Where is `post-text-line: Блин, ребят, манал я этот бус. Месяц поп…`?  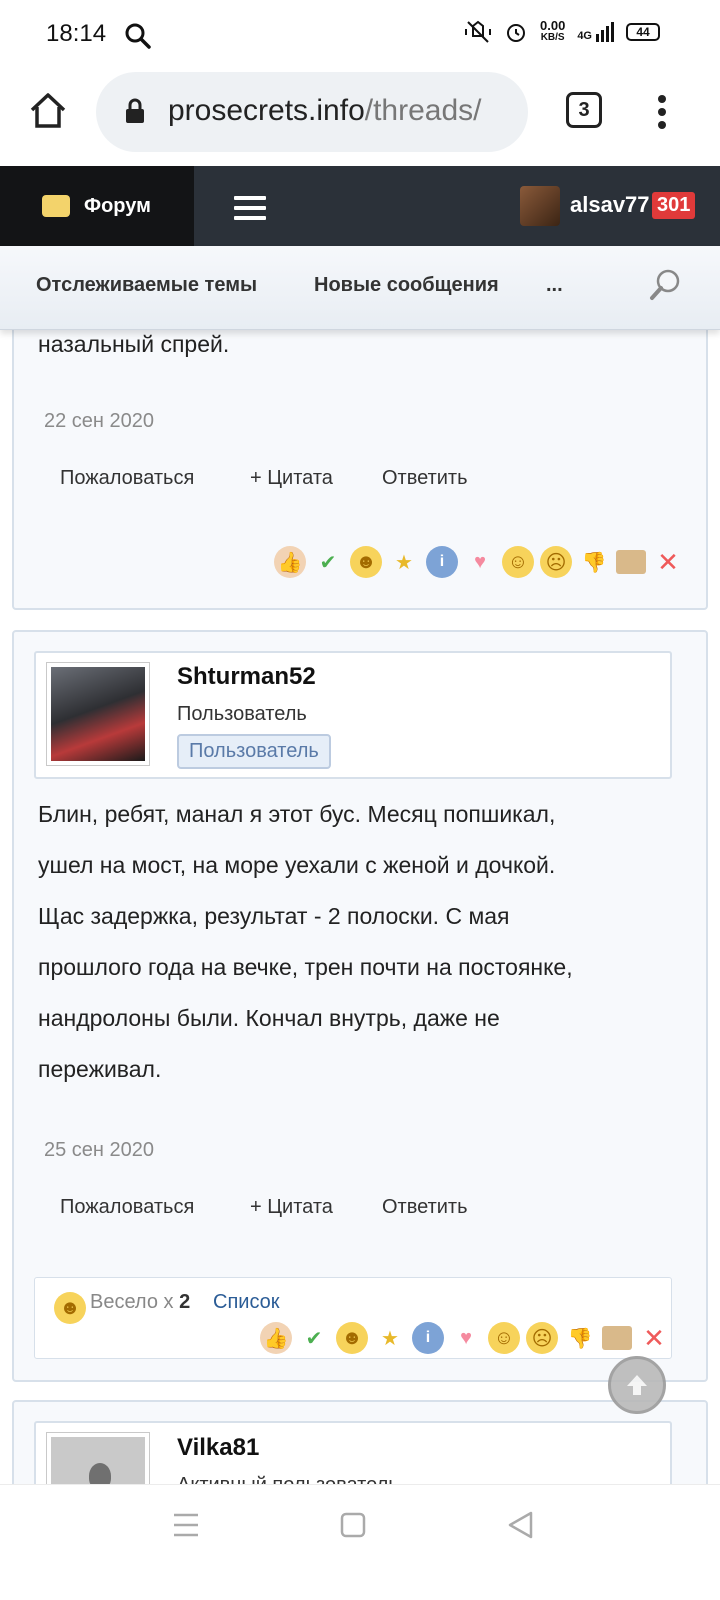
post-text-line: Блин, ребят, манал я этот бус. Месяц поп… is located at coordinates (297, 814).